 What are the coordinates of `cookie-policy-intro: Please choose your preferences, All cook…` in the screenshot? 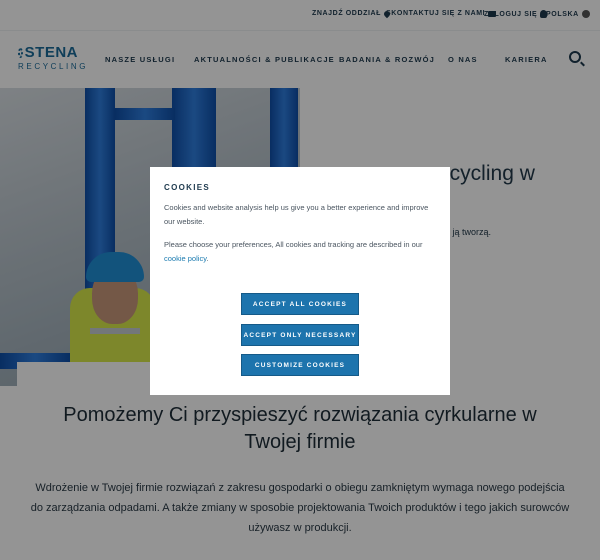 It's located at (293, 244).